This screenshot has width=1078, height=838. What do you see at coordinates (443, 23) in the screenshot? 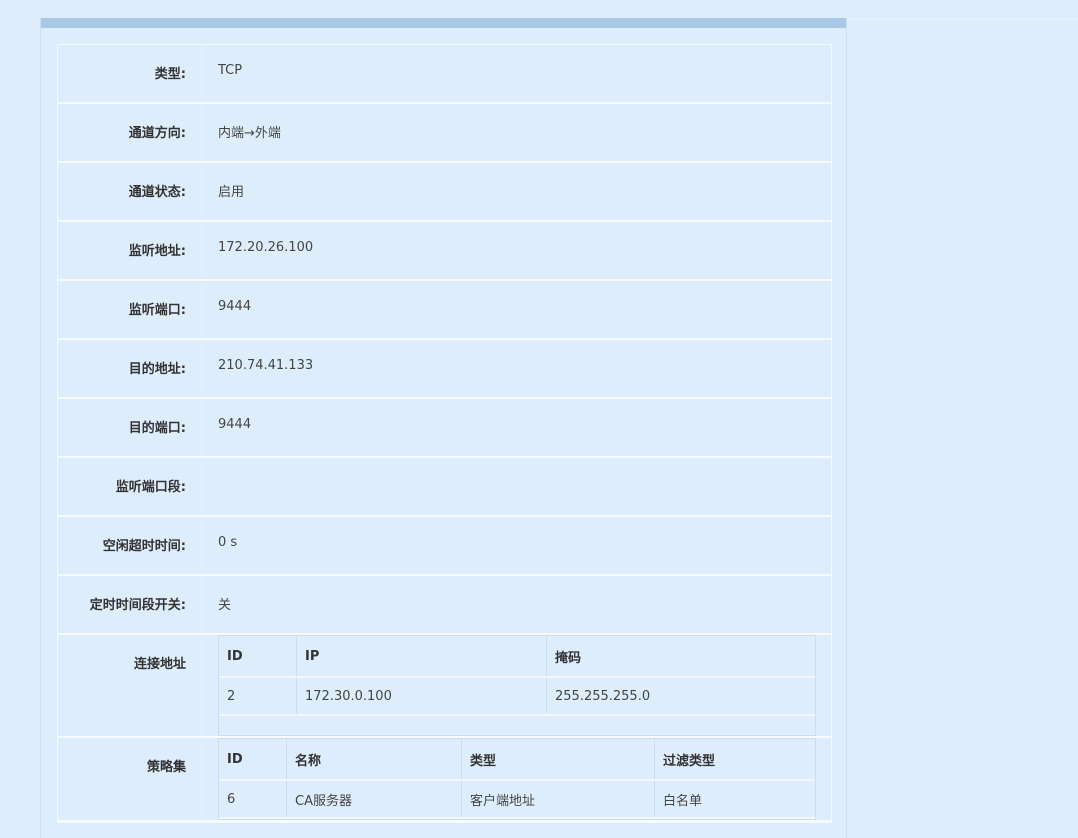
I see `panel-header-bar` at bounding box center [443, 23].